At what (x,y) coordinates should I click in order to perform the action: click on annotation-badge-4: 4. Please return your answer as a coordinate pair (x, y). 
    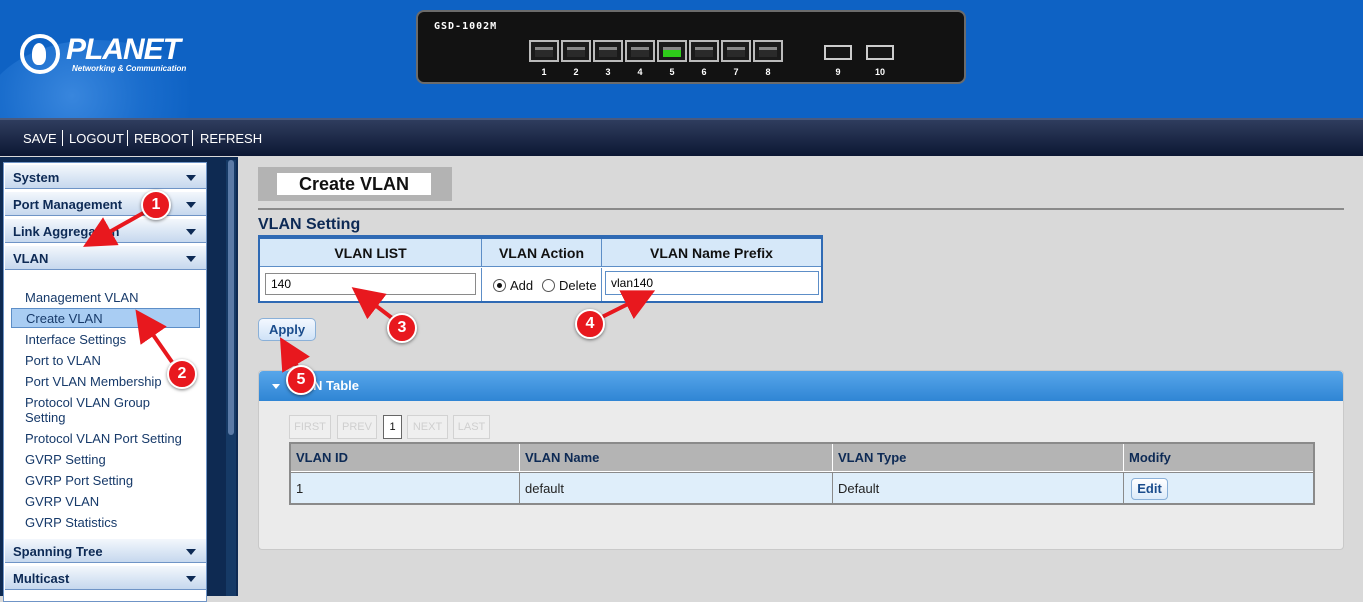
    Looking at the image, I should click on (590, 324).